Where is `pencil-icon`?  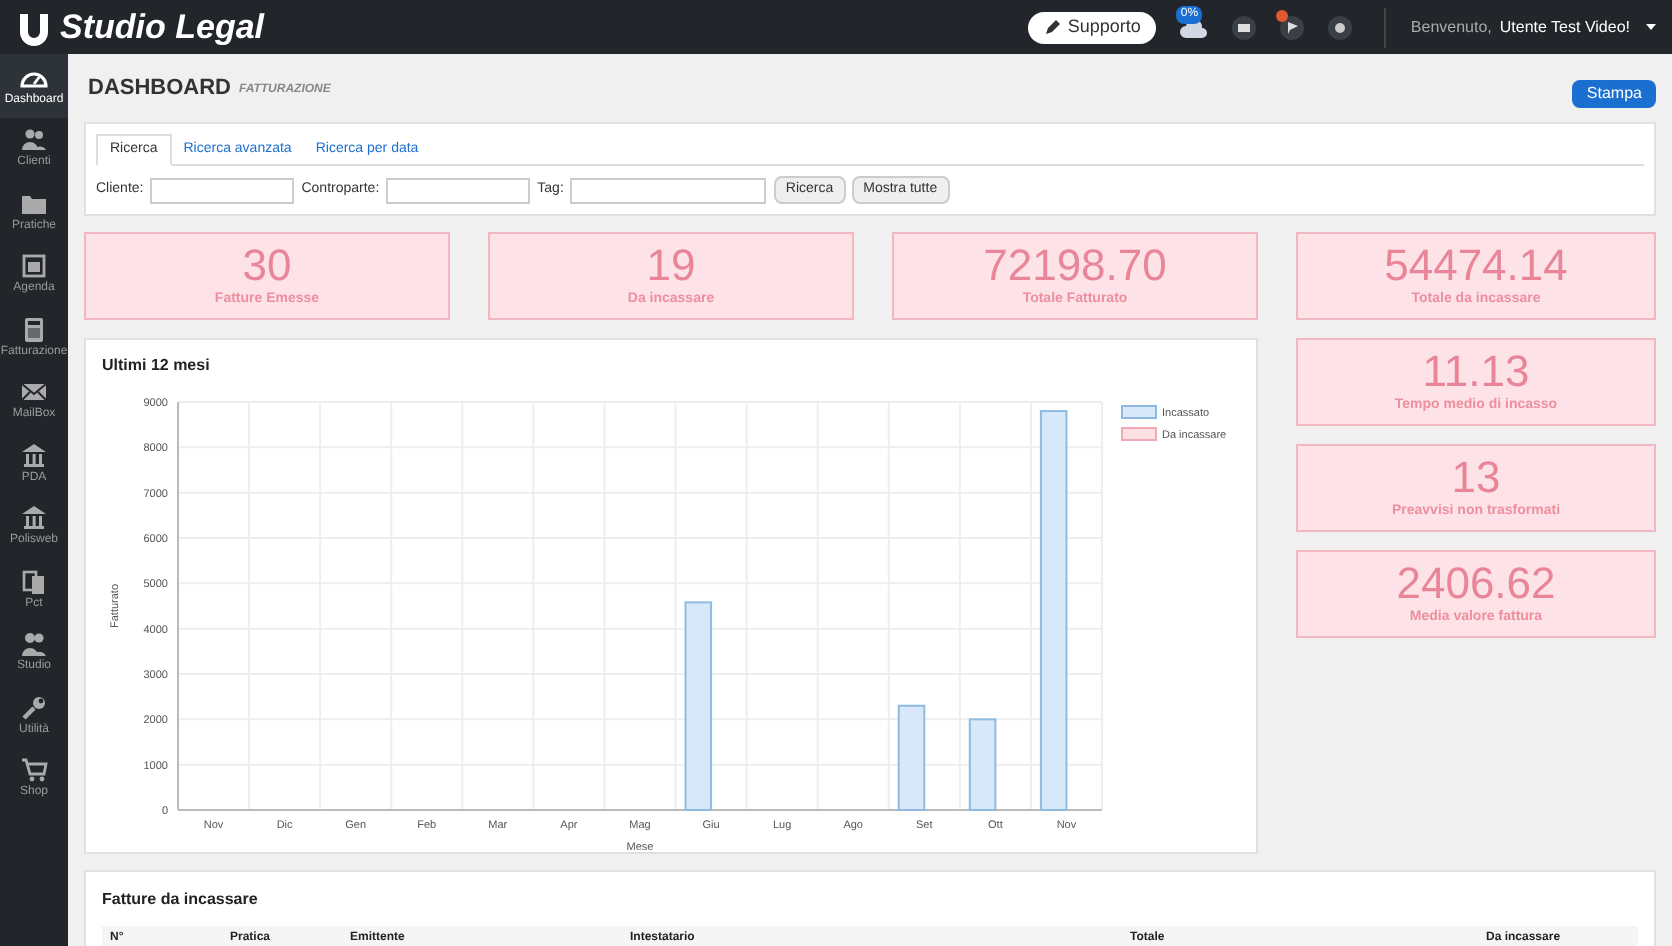
pencil-icon is located at coordinates (1051, 27).